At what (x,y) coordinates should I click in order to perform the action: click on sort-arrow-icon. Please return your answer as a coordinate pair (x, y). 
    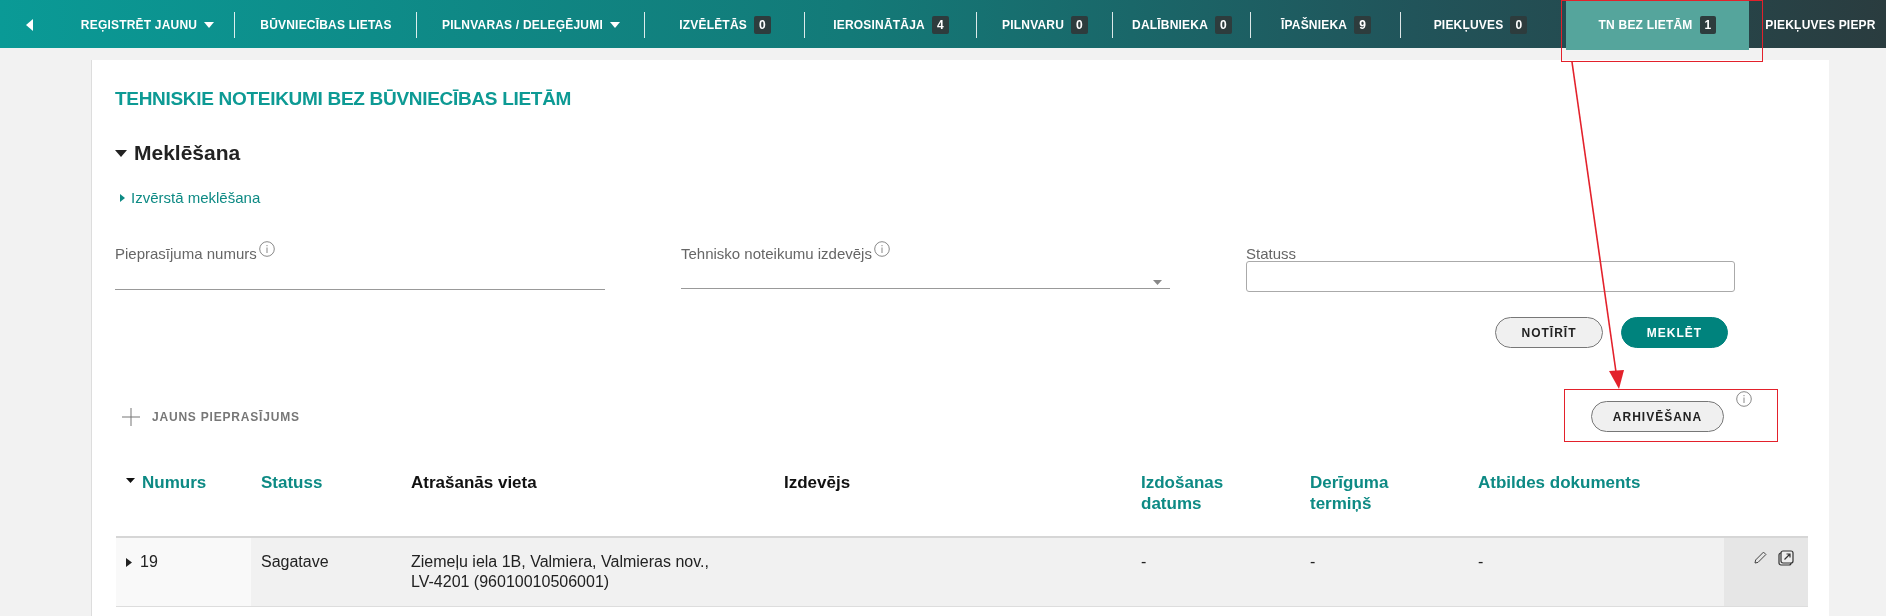
    Looking at the image, I should click on (130, 480).